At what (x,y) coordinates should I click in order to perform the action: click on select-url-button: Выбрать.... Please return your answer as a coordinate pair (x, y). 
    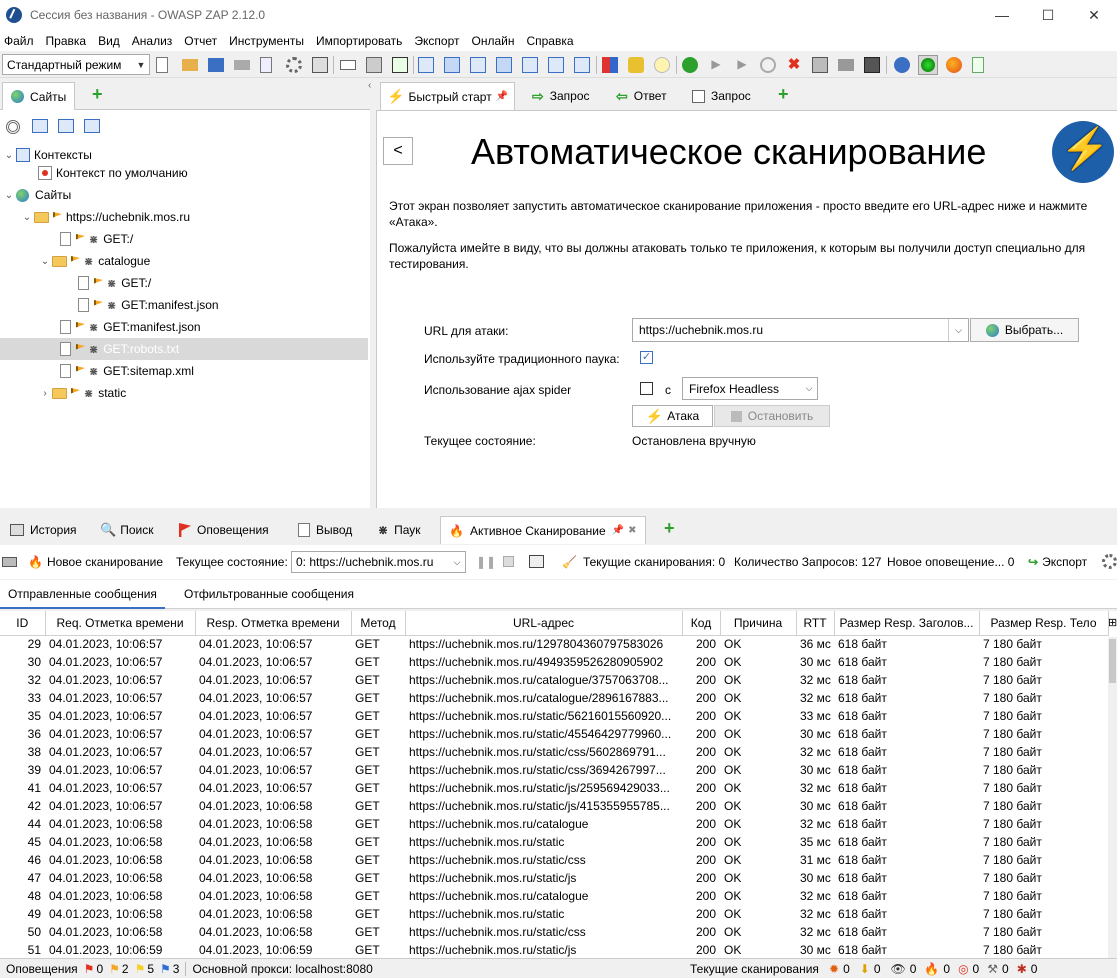
    Looking at the image, I should click on (1024, 330).